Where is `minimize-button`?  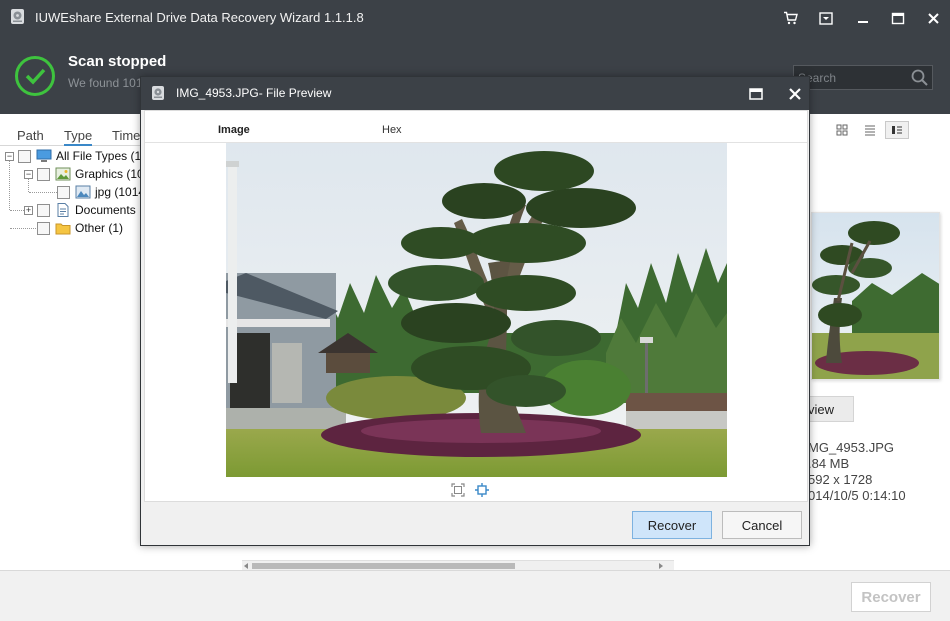 minimize-button is located at coordinates (863, 18).